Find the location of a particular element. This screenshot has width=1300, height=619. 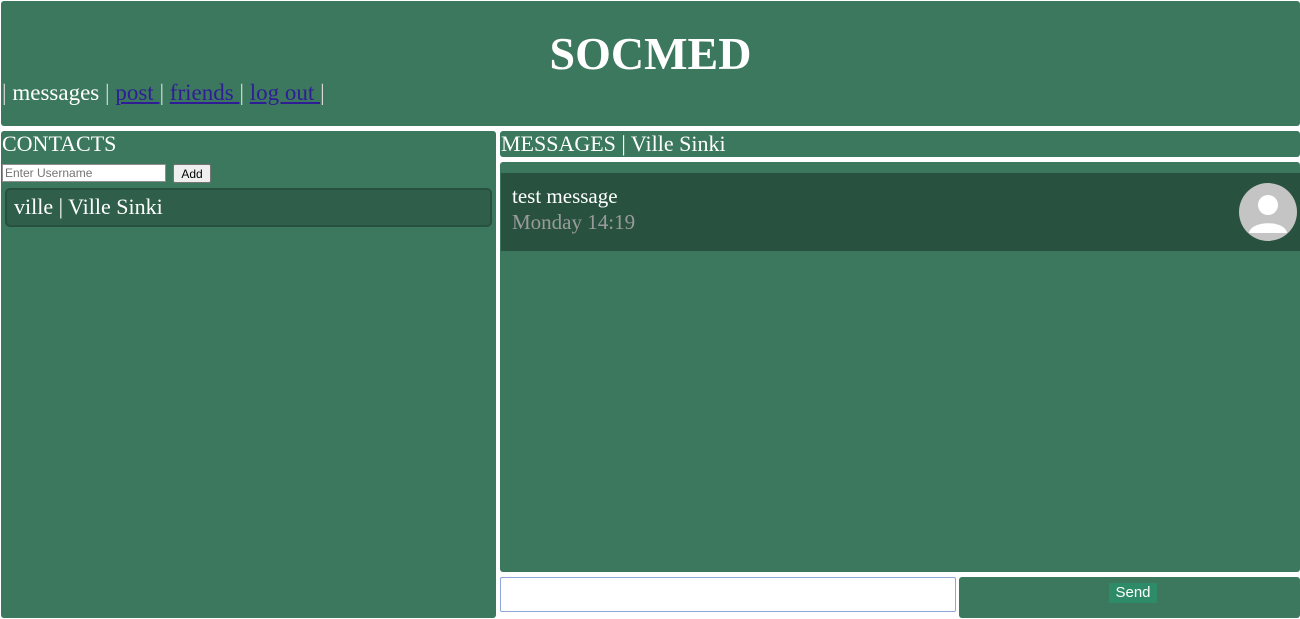

send-area: Send is located at coordinates (1129, 597).